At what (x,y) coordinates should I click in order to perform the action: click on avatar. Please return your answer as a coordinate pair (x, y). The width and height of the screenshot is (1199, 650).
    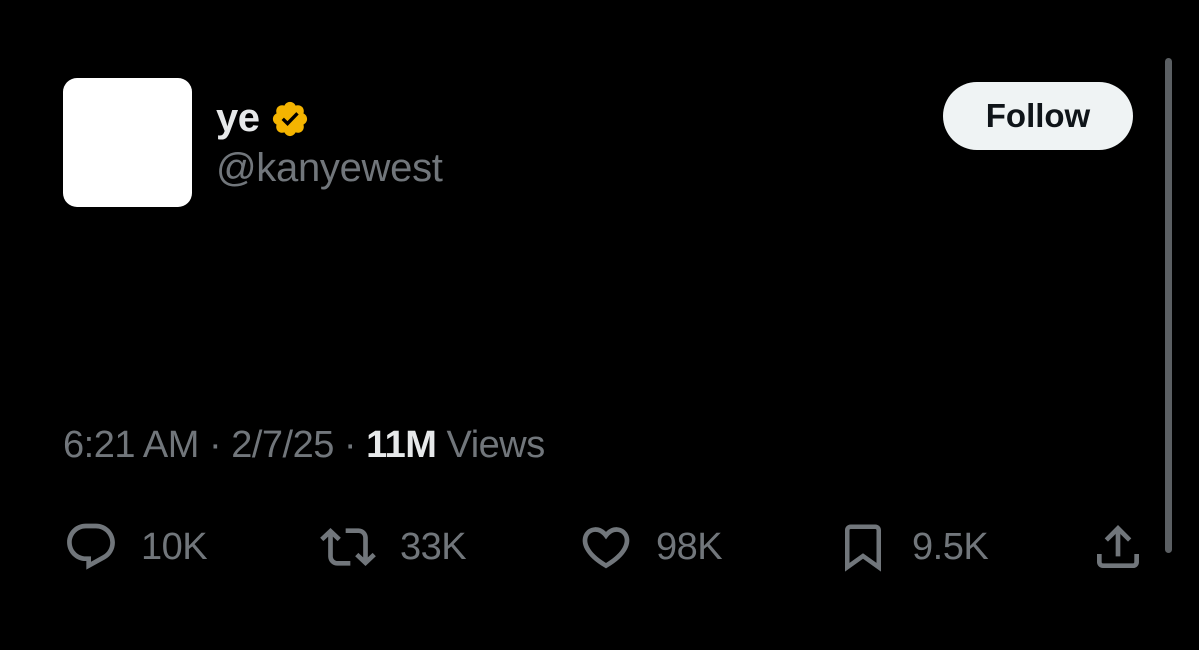
    Looking at the image, I should click on (127, 142).